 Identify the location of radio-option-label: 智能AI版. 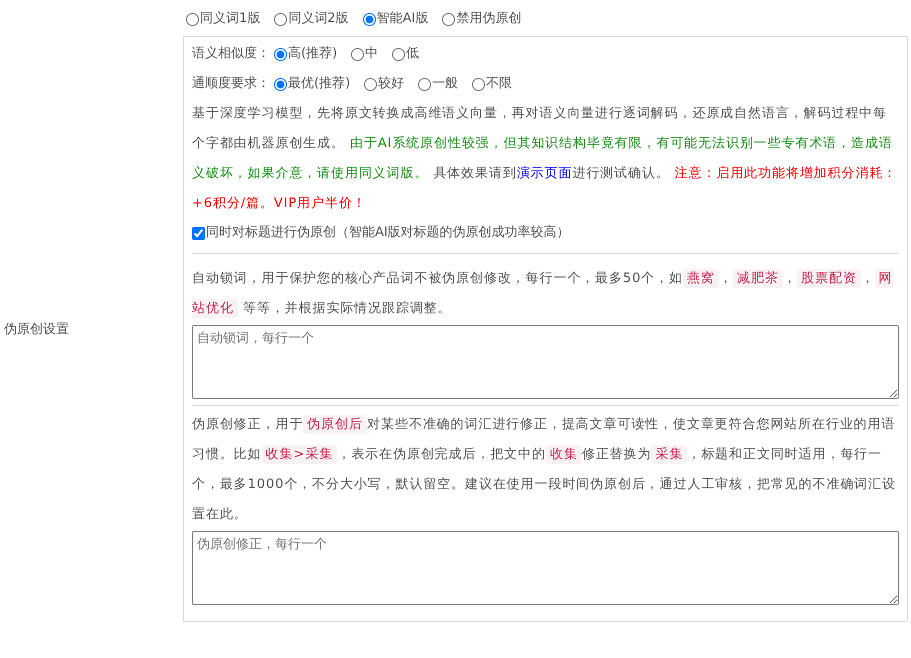
(402, 19).